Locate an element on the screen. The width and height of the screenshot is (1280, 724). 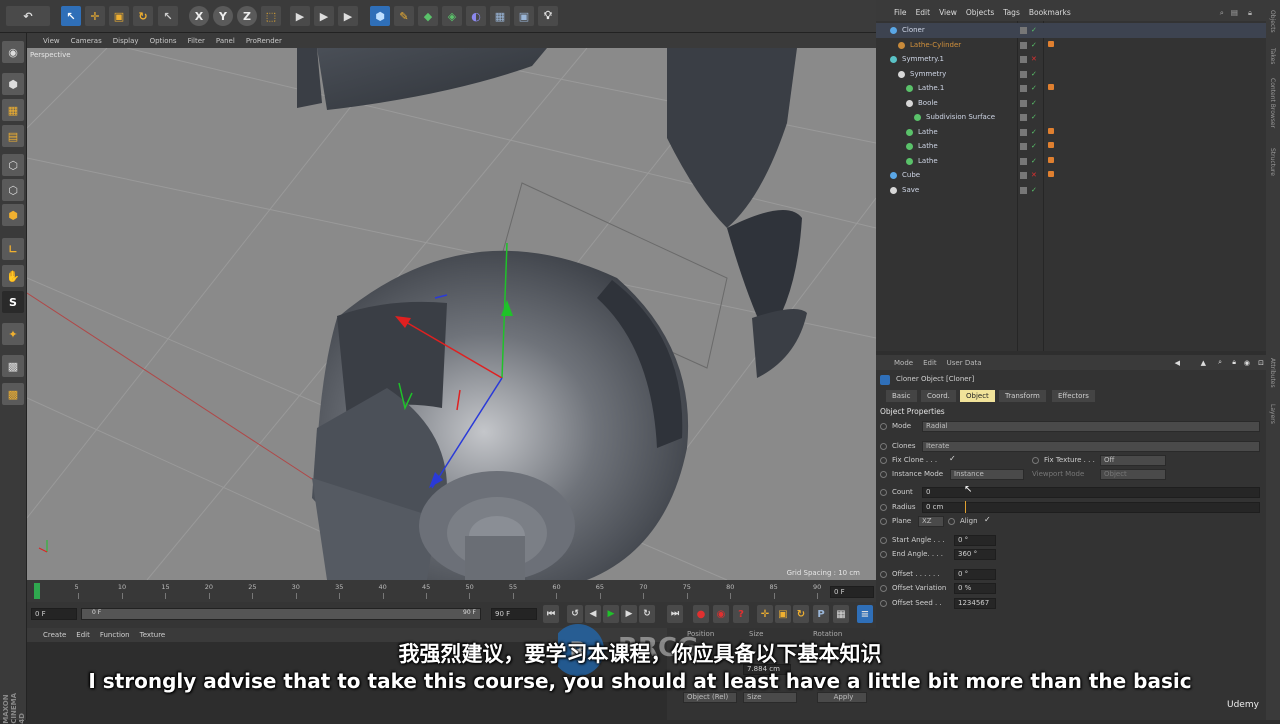
coord-apply-button: Apply is located at coordinates (842, 697).